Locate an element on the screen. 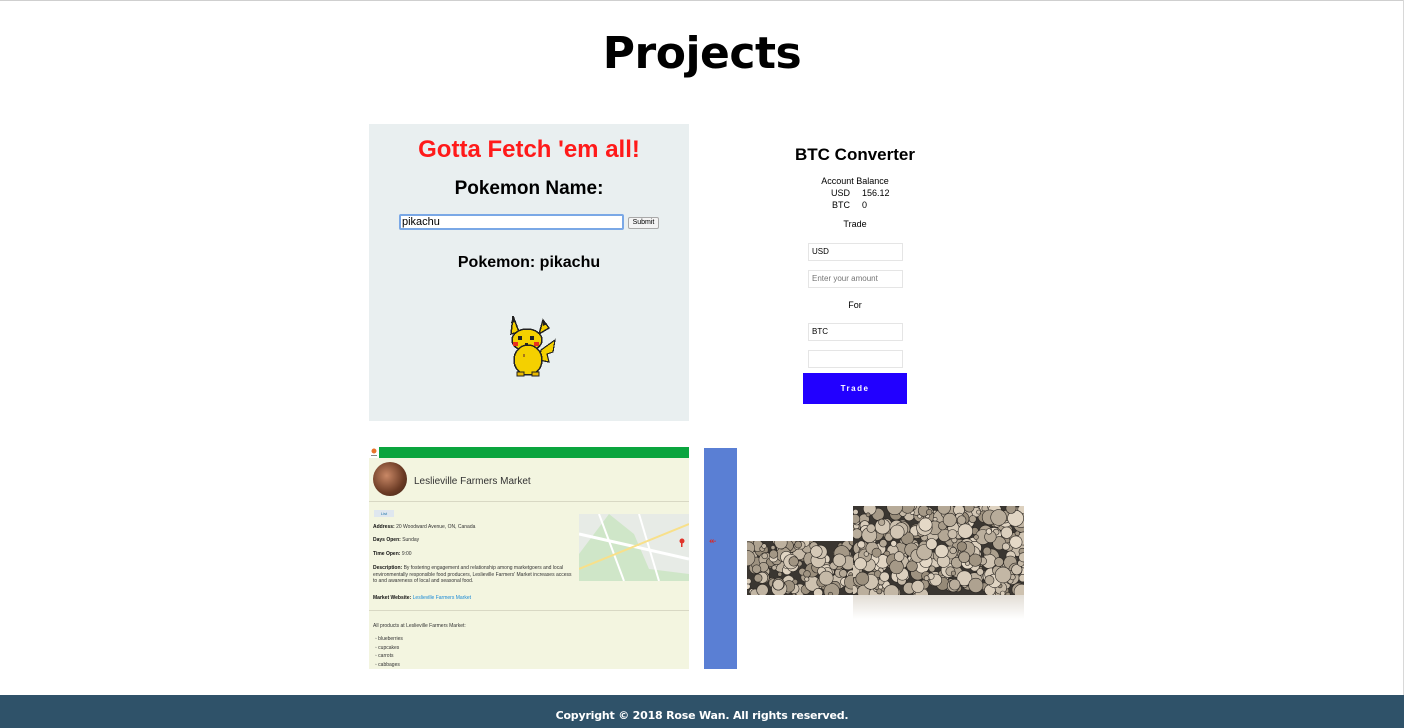 This screenshot has height=728, width=1404. arrow-icon: ↞ is located at coordinates (713, 541).